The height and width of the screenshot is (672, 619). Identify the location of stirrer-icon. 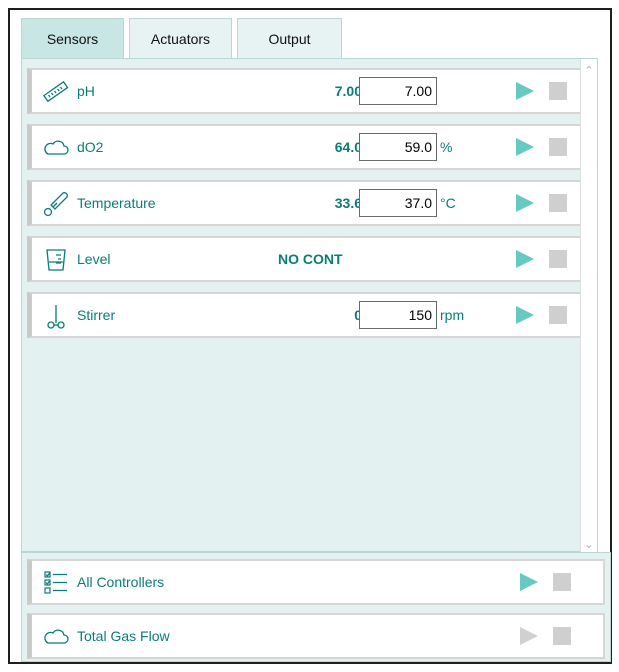
(56, 316).